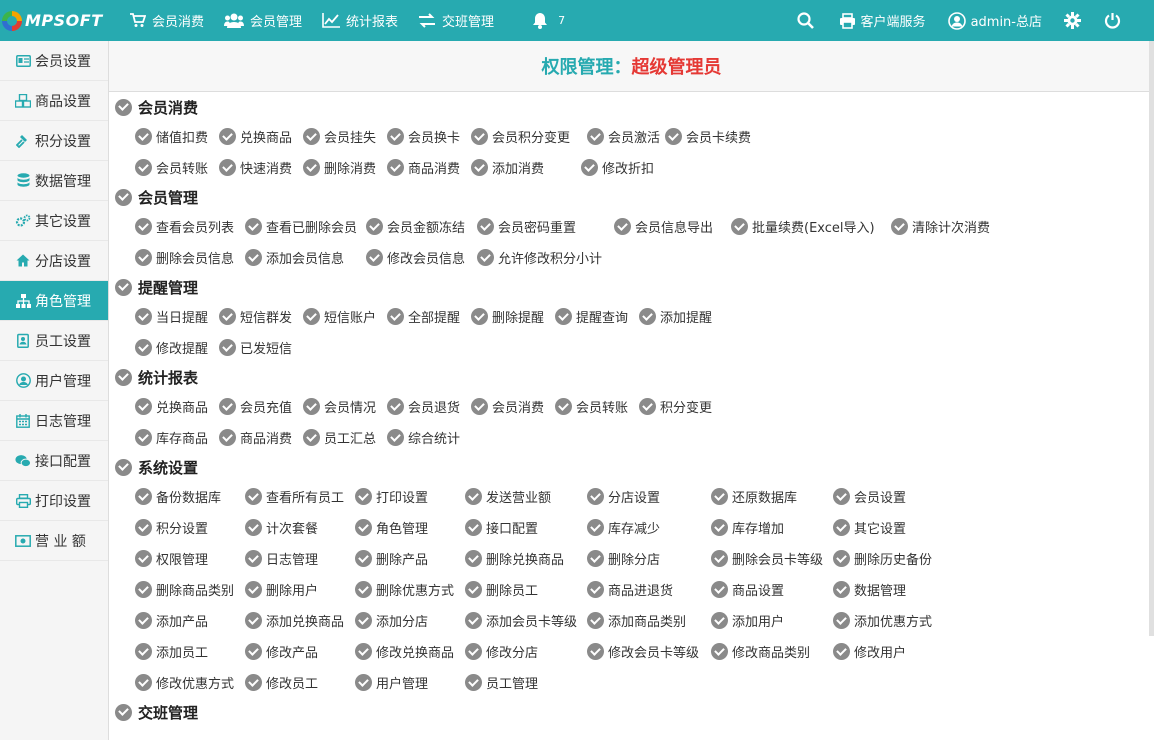 Image resolution: width=1154 pixels, height=740 pixels. I want to click on permission-item: 删除分店, so click(623, 558).